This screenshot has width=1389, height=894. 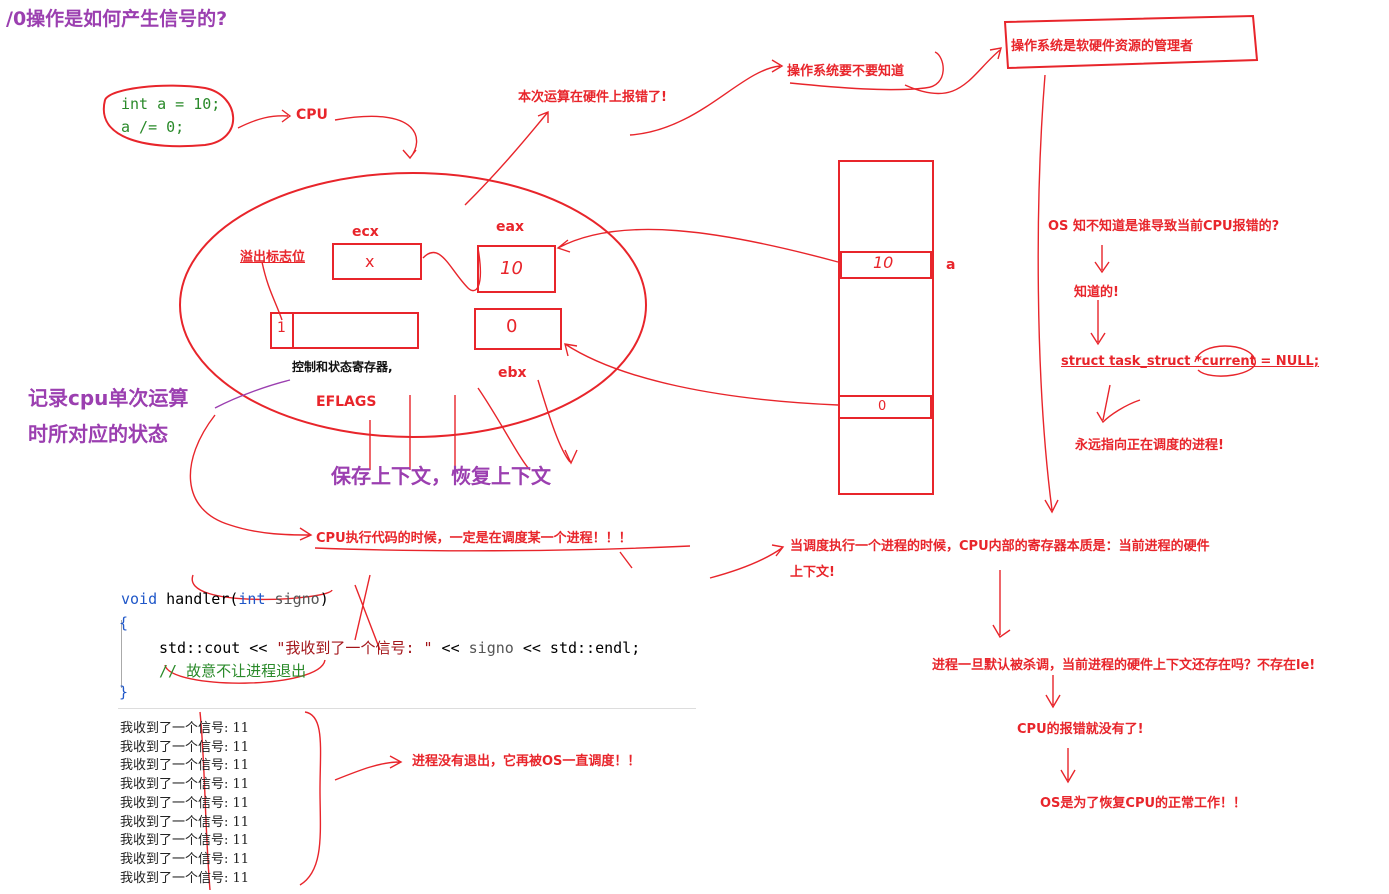 What do you see at coordinates (273, 257) in the screenshot?
I see `overflow-flag-label: 溢出标志位` at bounding box center [273, 257].